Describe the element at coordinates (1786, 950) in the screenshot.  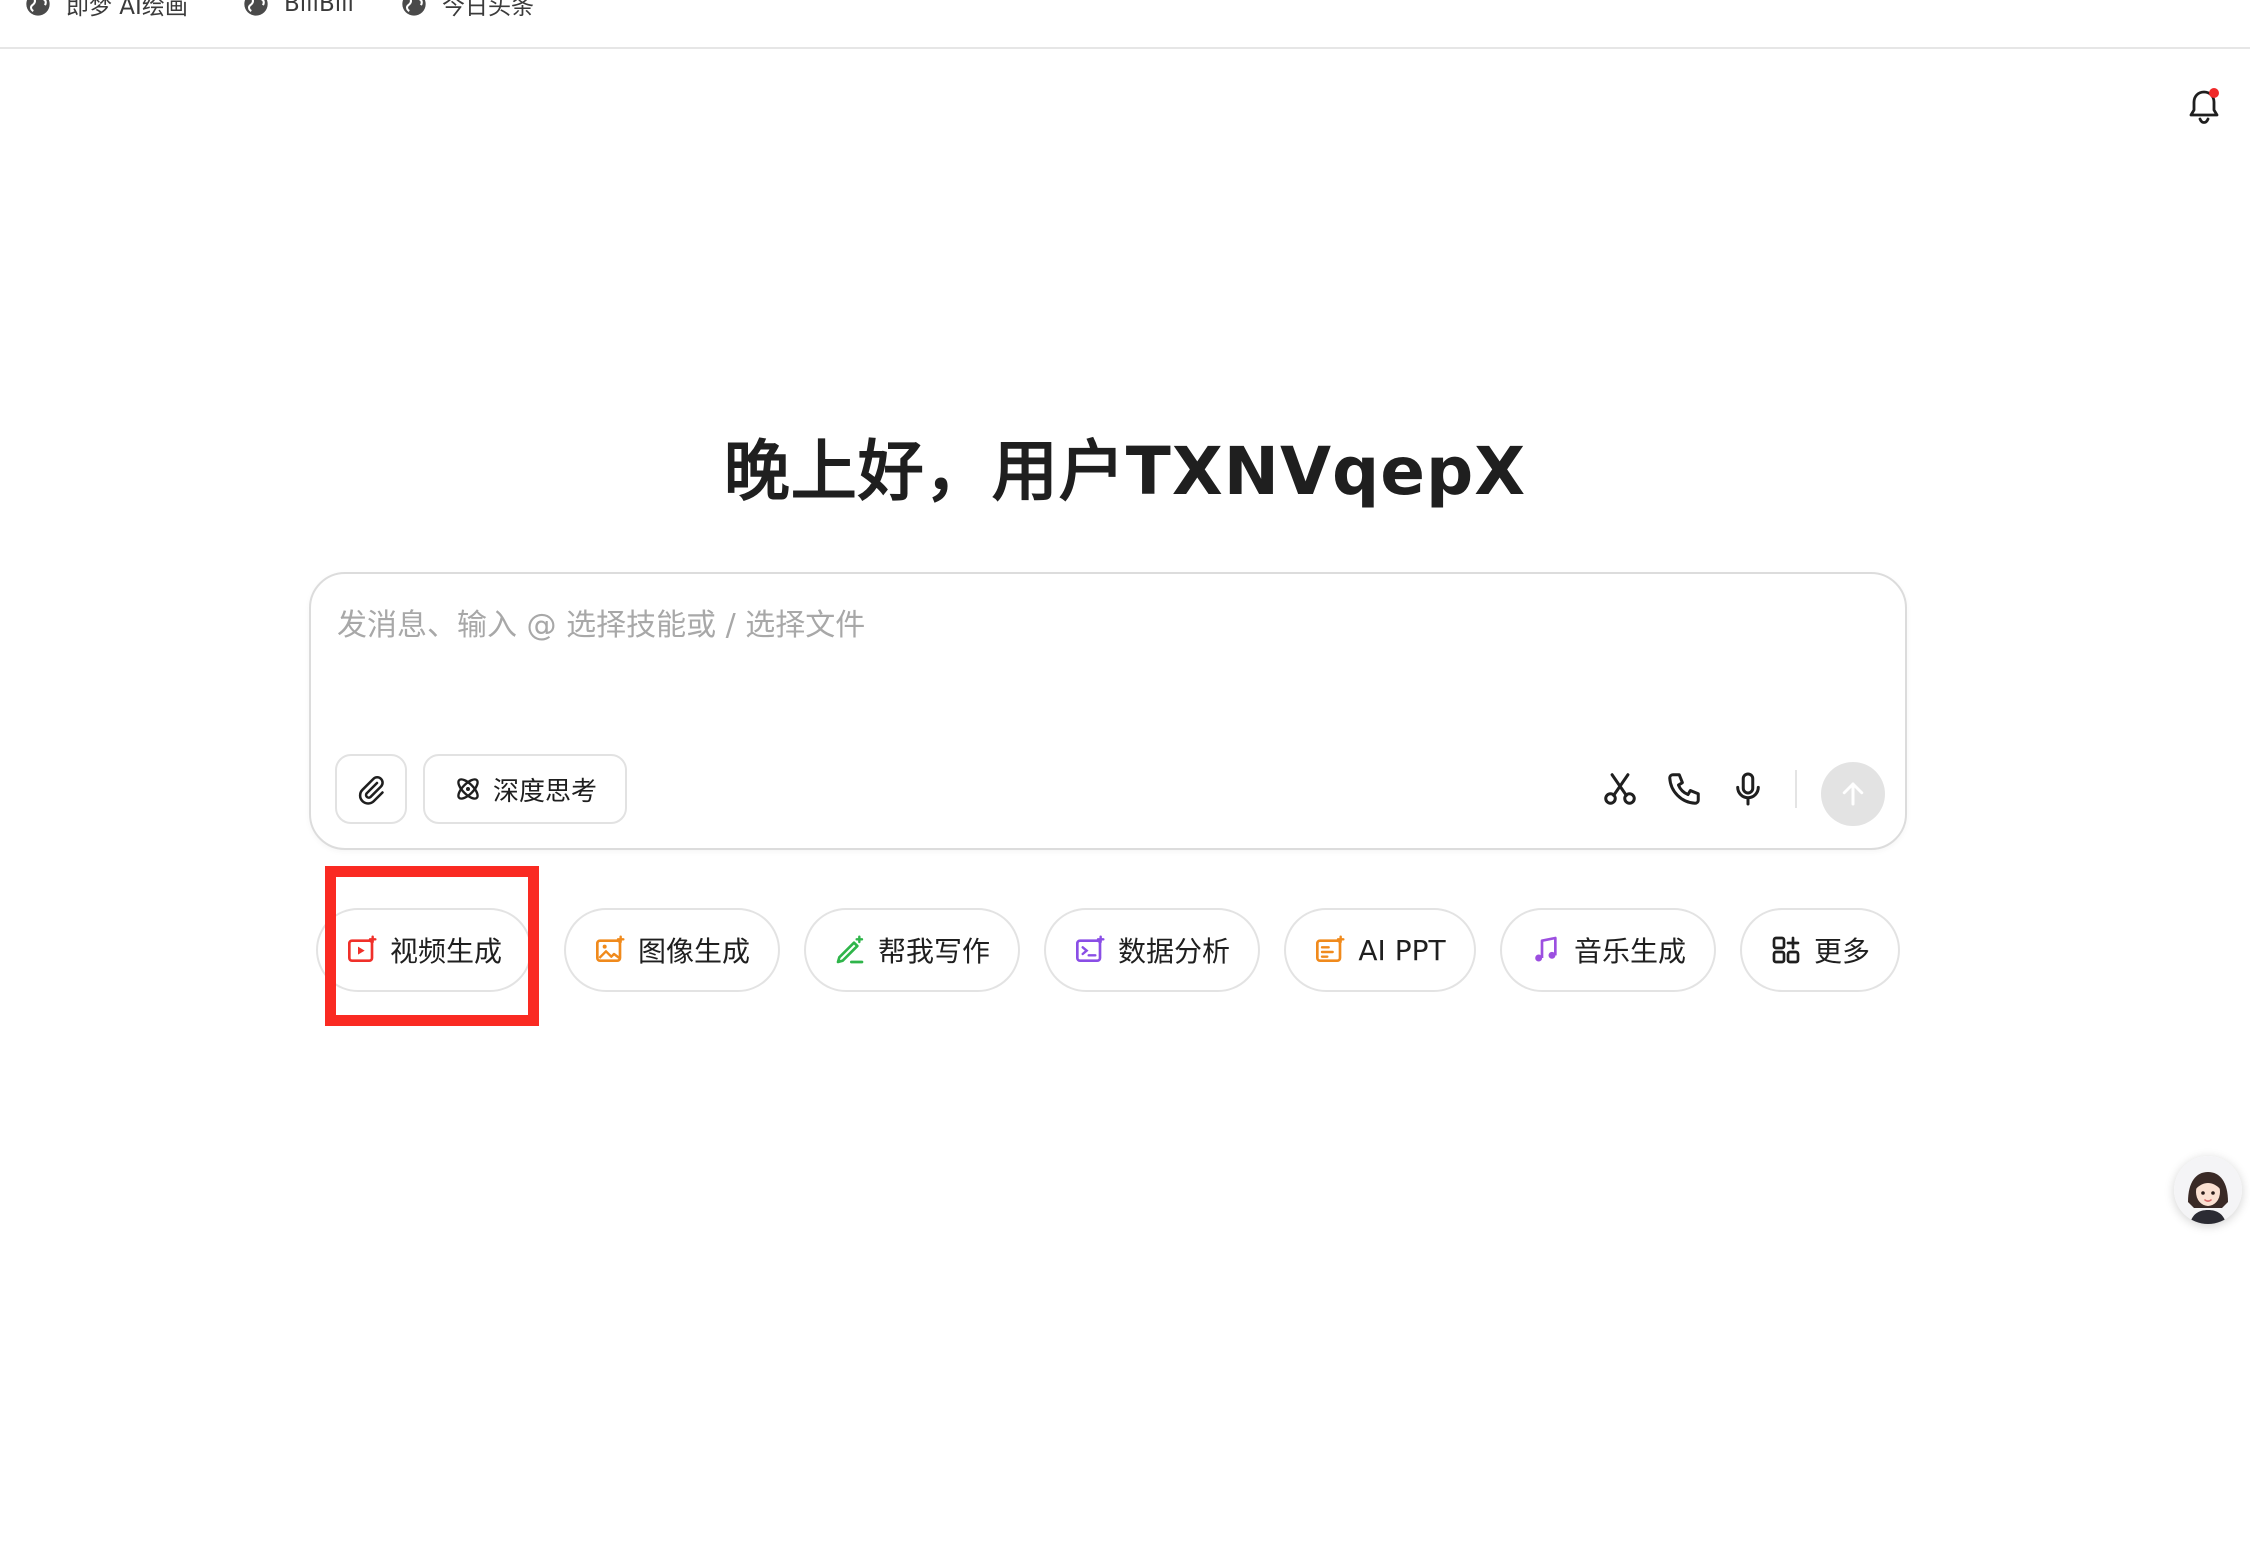
I see `grid-icon` at that location.